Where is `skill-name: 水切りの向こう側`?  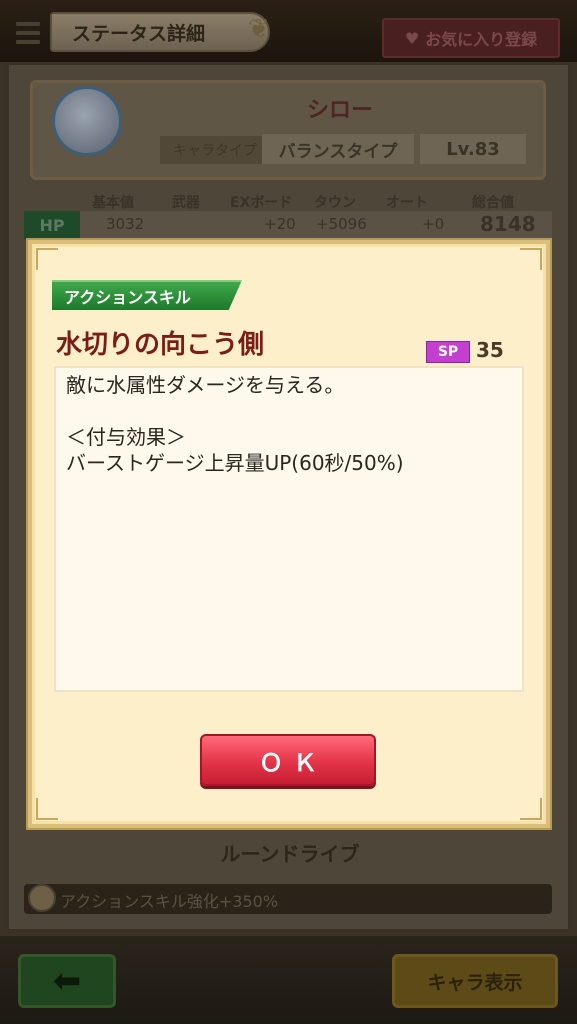
skill-name: 水切りの向こう側 is located at coordinates (160, 345).